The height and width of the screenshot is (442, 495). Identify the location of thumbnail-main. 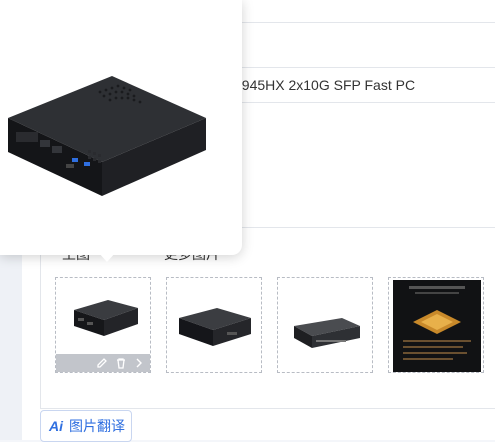
(103, 325).